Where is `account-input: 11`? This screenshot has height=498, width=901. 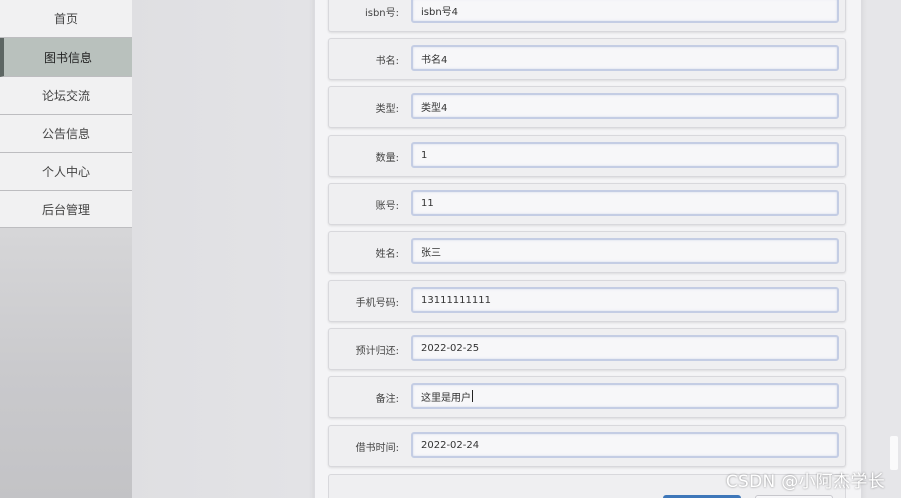 account-input: 11 is located at coordinates (625, 203).